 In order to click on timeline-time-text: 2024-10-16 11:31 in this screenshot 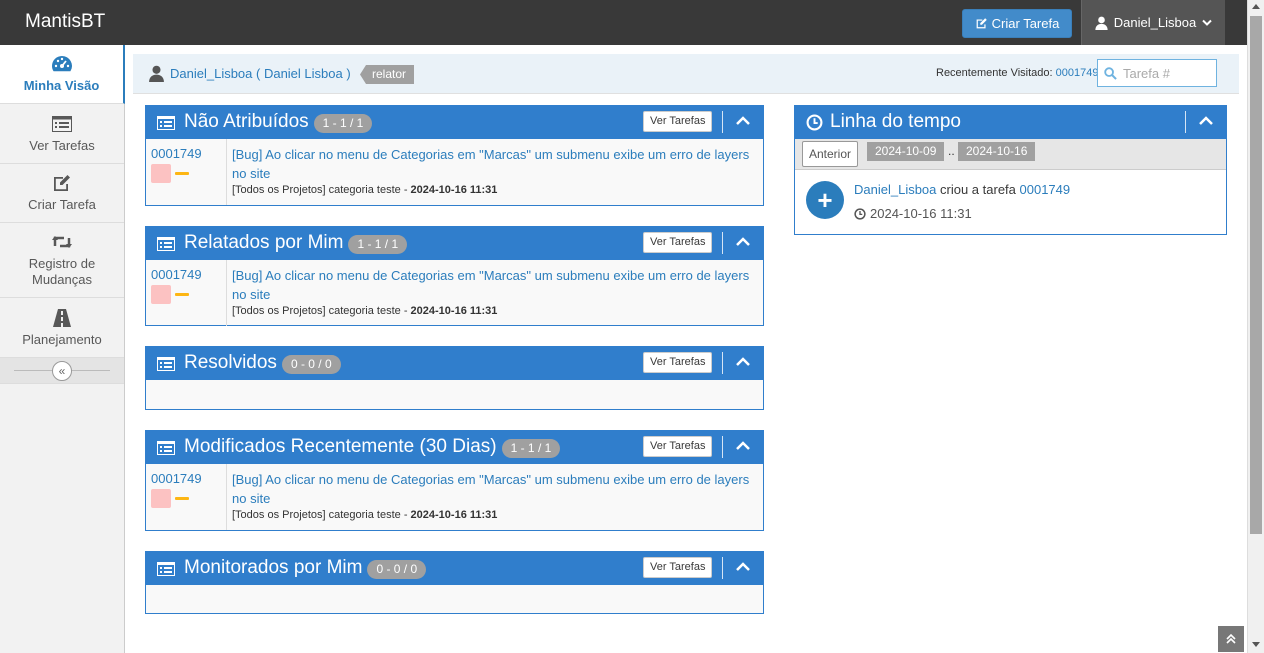, I will do `click(921, 213)`.